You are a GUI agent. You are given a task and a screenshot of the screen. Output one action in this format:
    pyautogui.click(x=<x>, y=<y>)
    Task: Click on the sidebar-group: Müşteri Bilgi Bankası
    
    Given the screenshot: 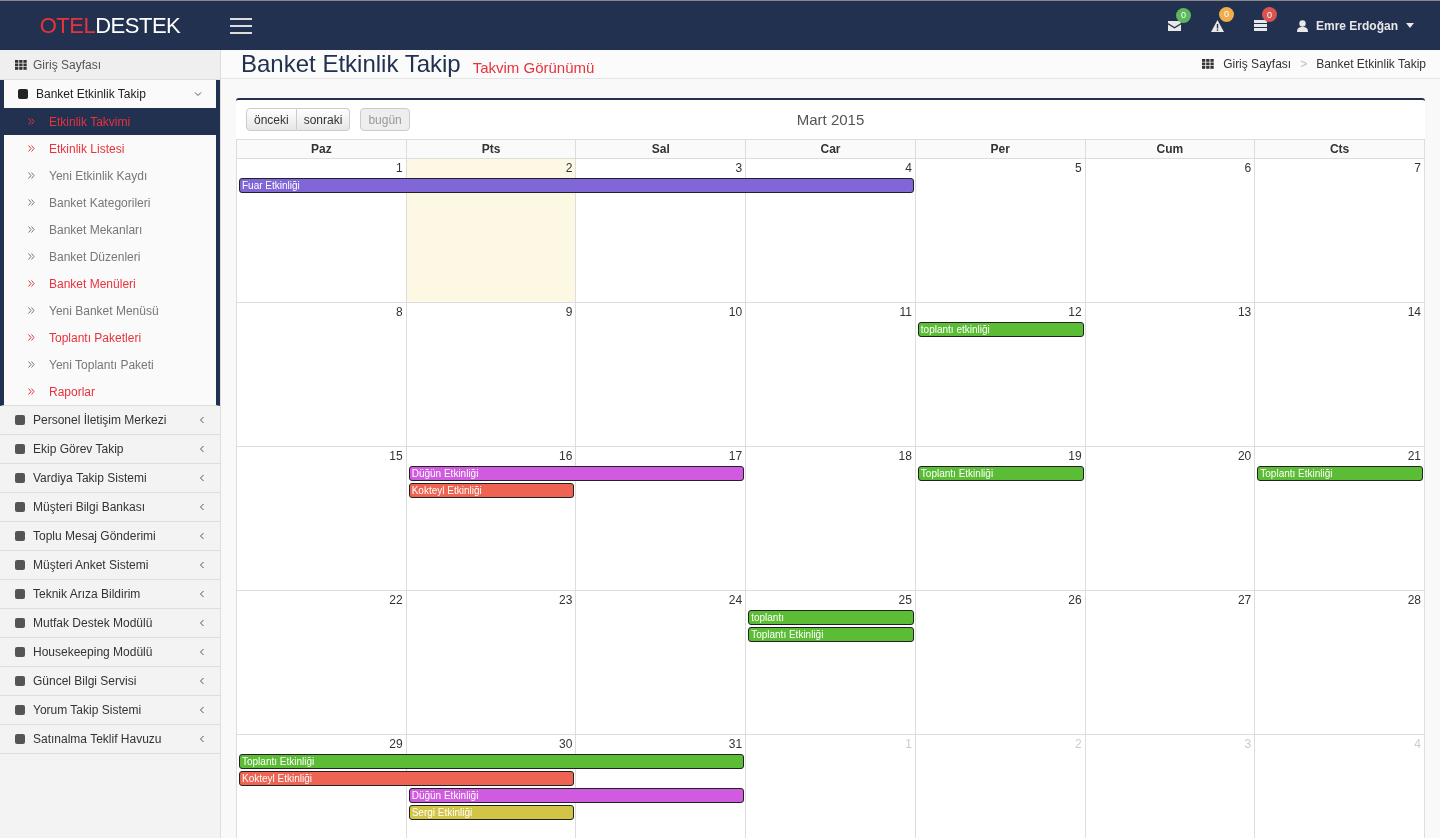 What is the action you would take?
    pyautogui.click(x=110, y=507)
    